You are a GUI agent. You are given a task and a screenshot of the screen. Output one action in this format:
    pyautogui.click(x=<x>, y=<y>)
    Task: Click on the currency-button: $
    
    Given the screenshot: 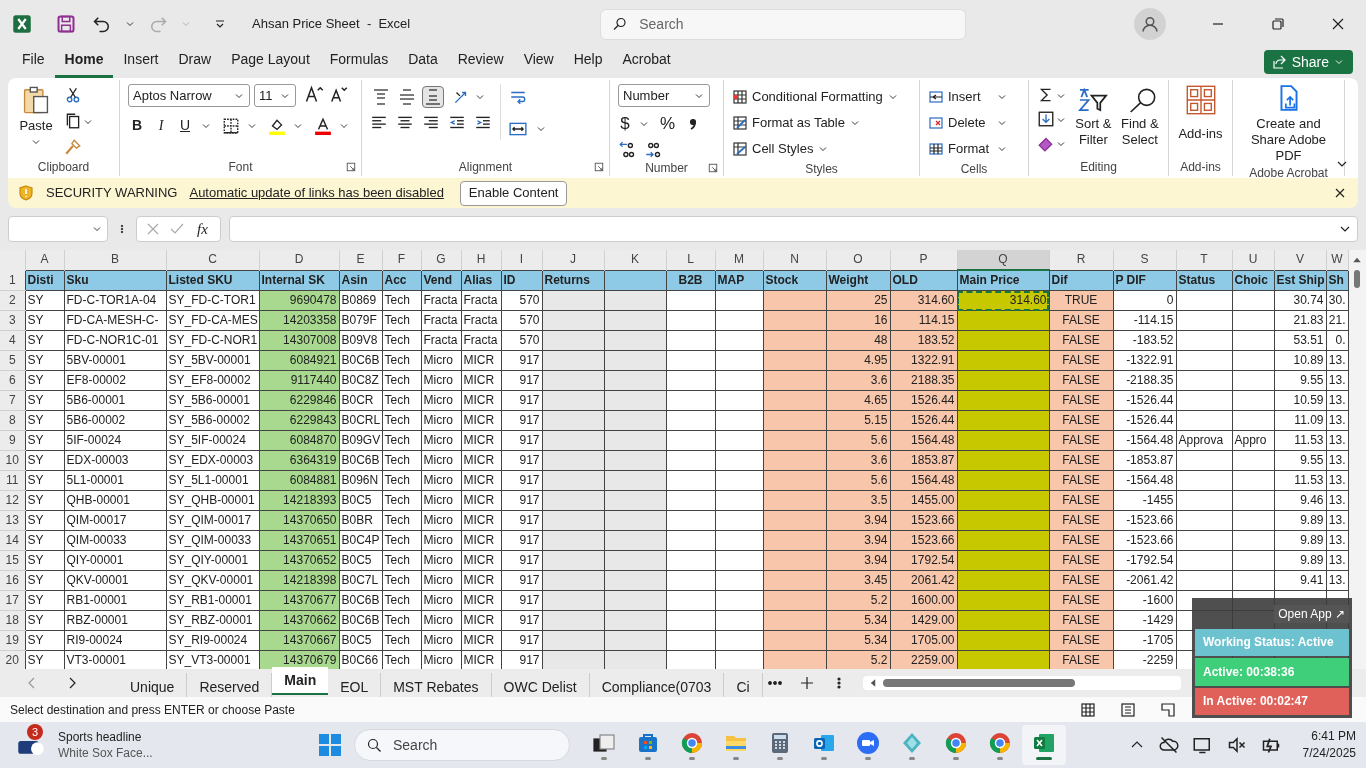 What is the action you would take?
    pyautogui.click(x=625, y=124)
    